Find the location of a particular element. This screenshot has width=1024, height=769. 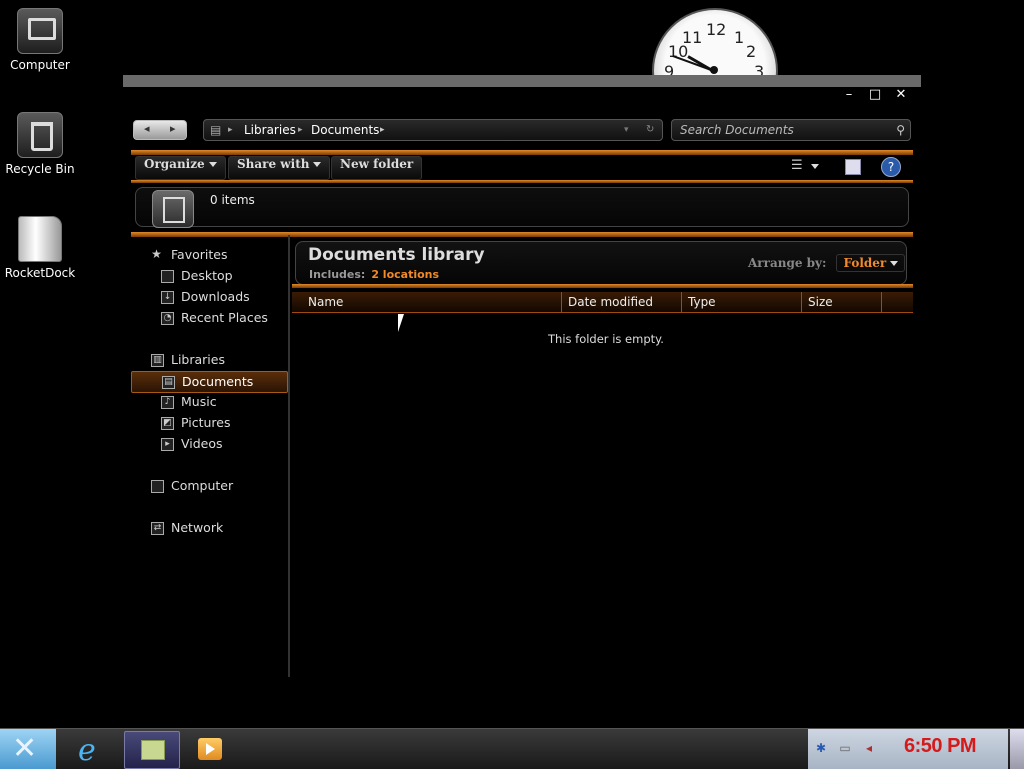

desktop-icon-computer: Computer is located at coordinates (40, 40).